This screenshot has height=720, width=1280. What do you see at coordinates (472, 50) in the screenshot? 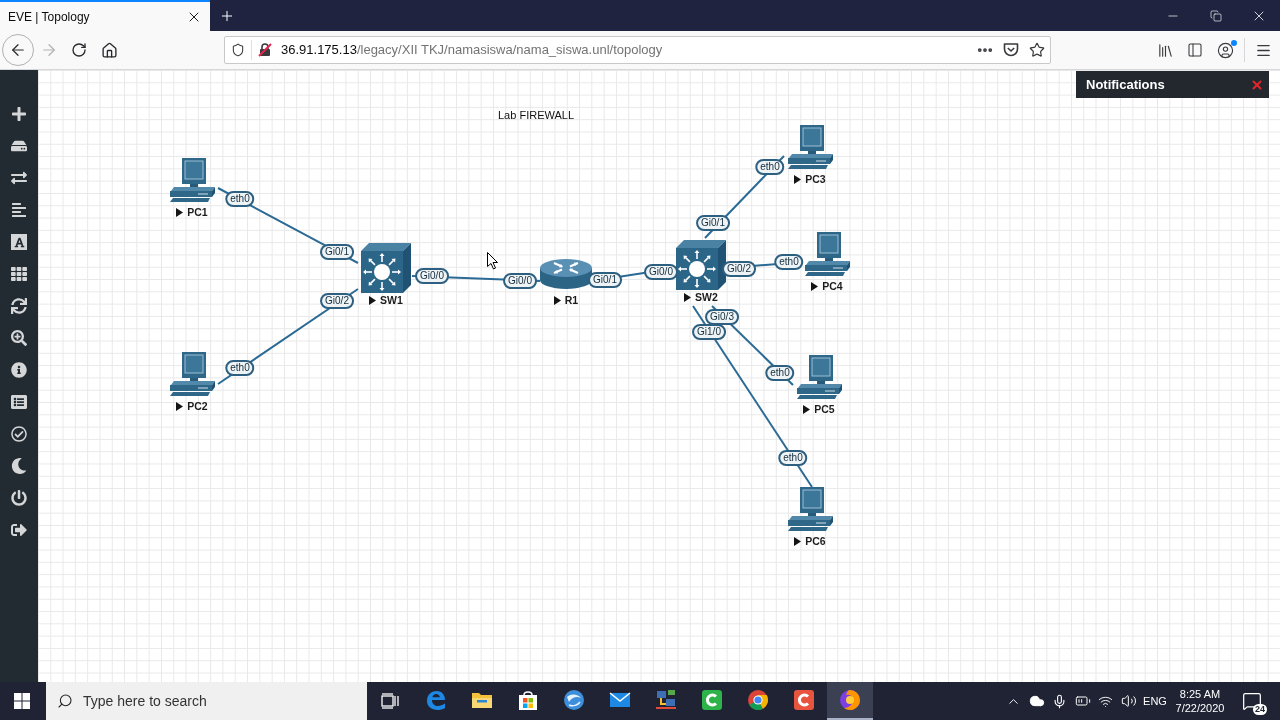
I see `url-text: 36.91.175.13/legacy/XII TKJ/namasiswa/nama_siswa.unl/topology` at bounding box center [472, 50].